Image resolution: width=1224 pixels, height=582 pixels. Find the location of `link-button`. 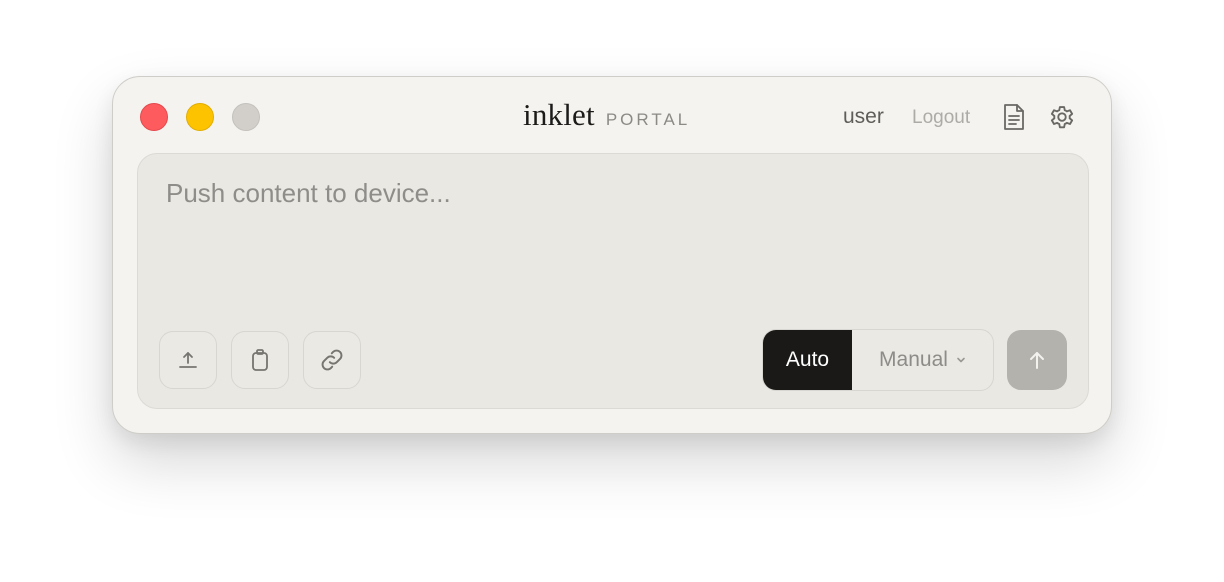

link-button is located at coordinates (332, 360).